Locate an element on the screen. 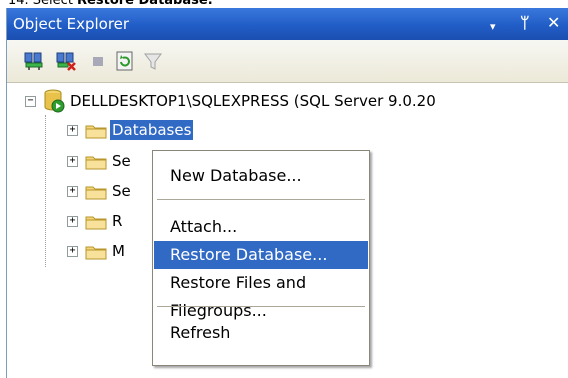 The height and width of the screenshot is (378, 568). window-title: Object Explorer is located at coordinates (71, 24).